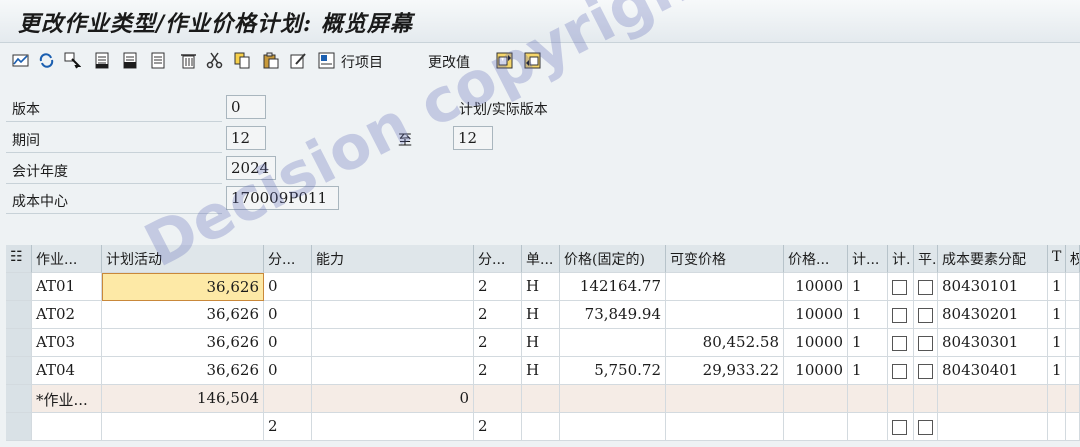 Image resolution: width=1080 pixels, height=447 pixels. I want to click on cost-element-cell: 80430201, so click(993, 315).